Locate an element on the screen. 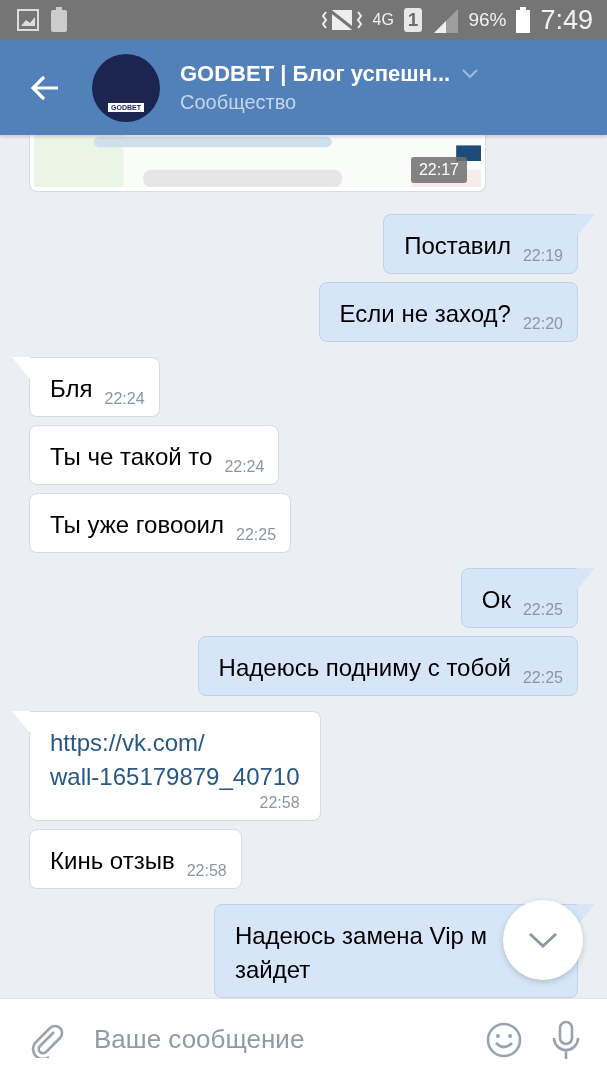 The image size is (607, 1080). emoji-icon is located at coordinates (504, 1039).